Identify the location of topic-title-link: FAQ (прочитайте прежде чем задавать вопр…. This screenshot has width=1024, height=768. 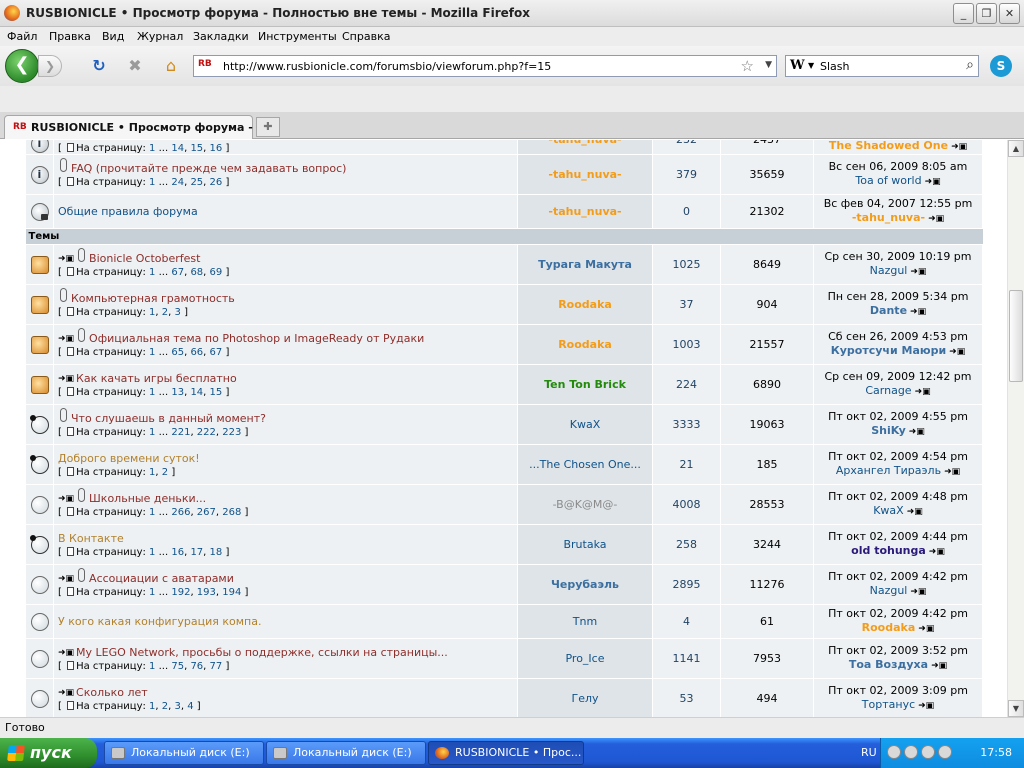
(208, 168).